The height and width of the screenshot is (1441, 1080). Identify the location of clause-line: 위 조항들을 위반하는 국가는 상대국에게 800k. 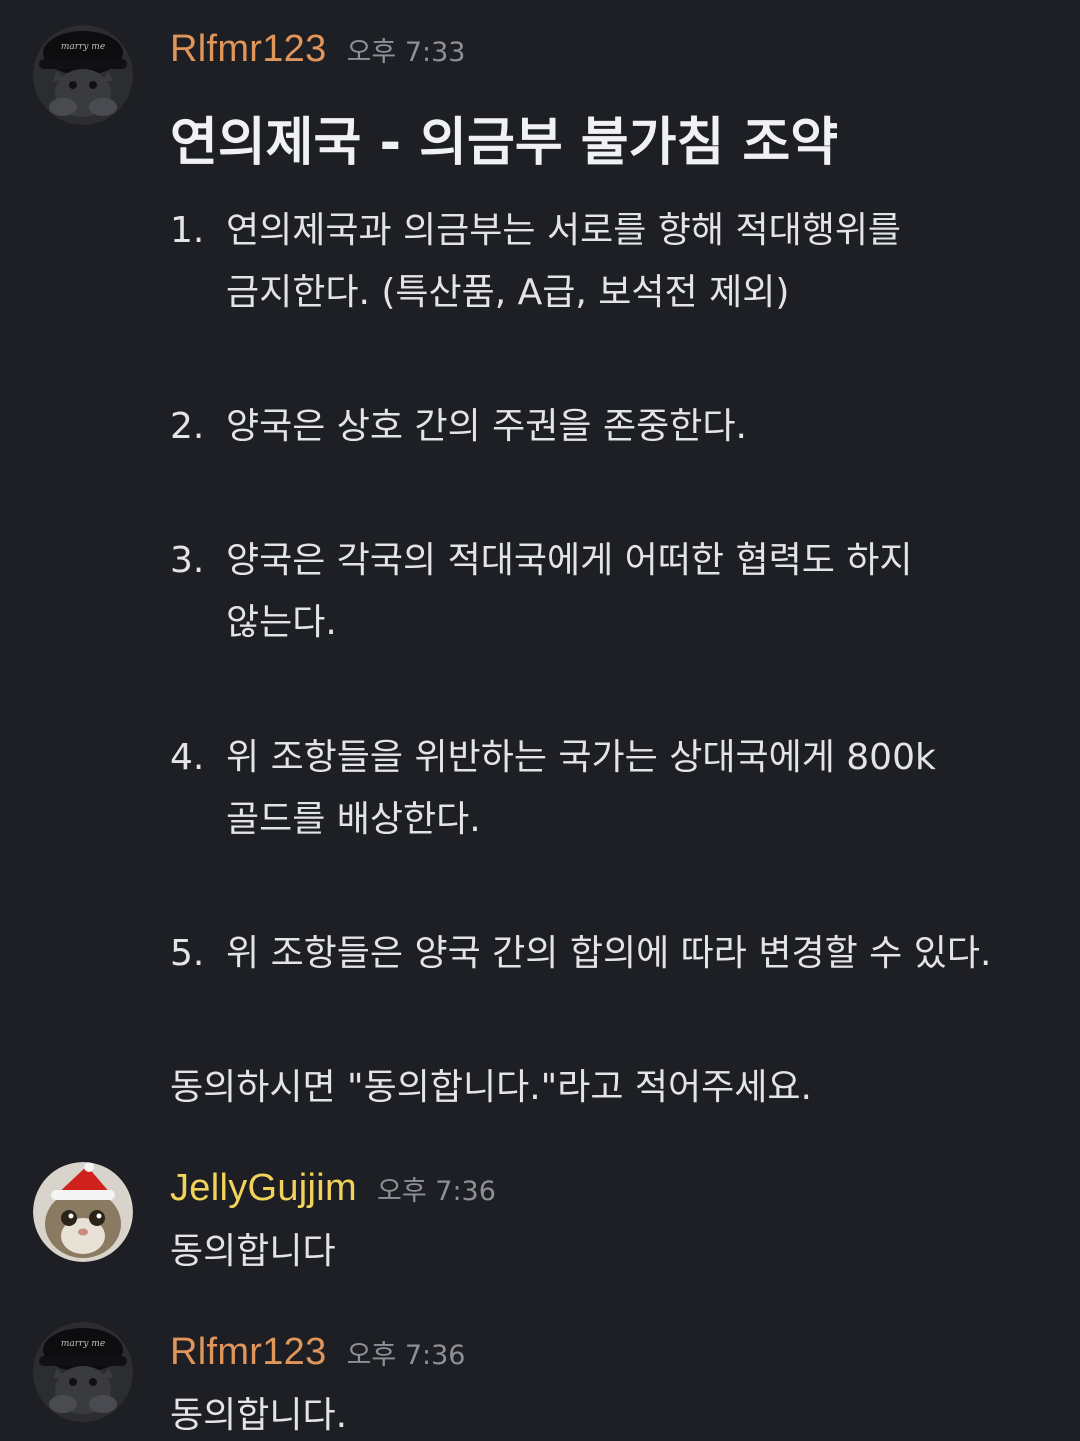
(581, 757).